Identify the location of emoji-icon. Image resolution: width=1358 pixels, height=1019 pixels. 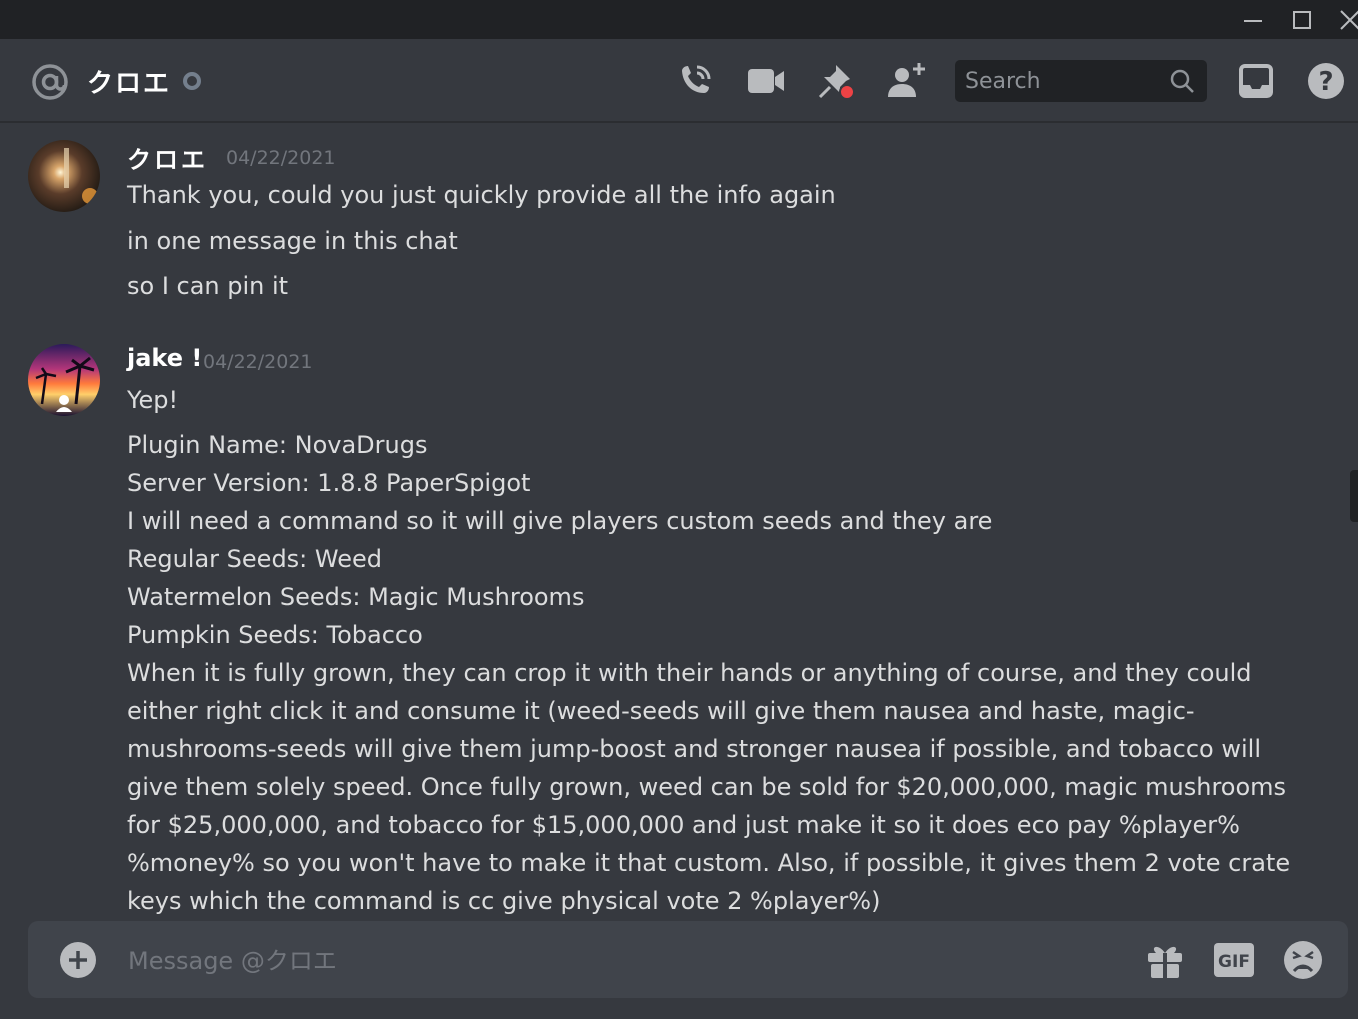
(1303, 960).